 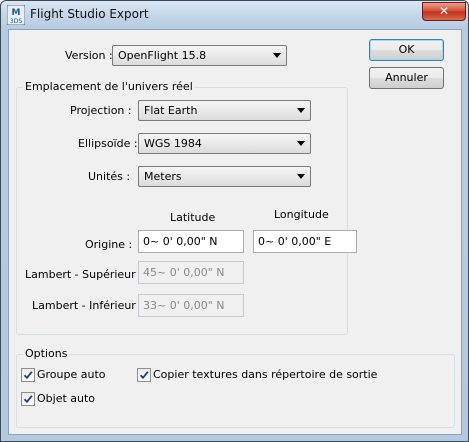 What do you see at coordinates (184, 305) in the screenshot?
I see `lambert-lower-value: 33~ 0' 0,00" N` at bounding box center [184, 305].